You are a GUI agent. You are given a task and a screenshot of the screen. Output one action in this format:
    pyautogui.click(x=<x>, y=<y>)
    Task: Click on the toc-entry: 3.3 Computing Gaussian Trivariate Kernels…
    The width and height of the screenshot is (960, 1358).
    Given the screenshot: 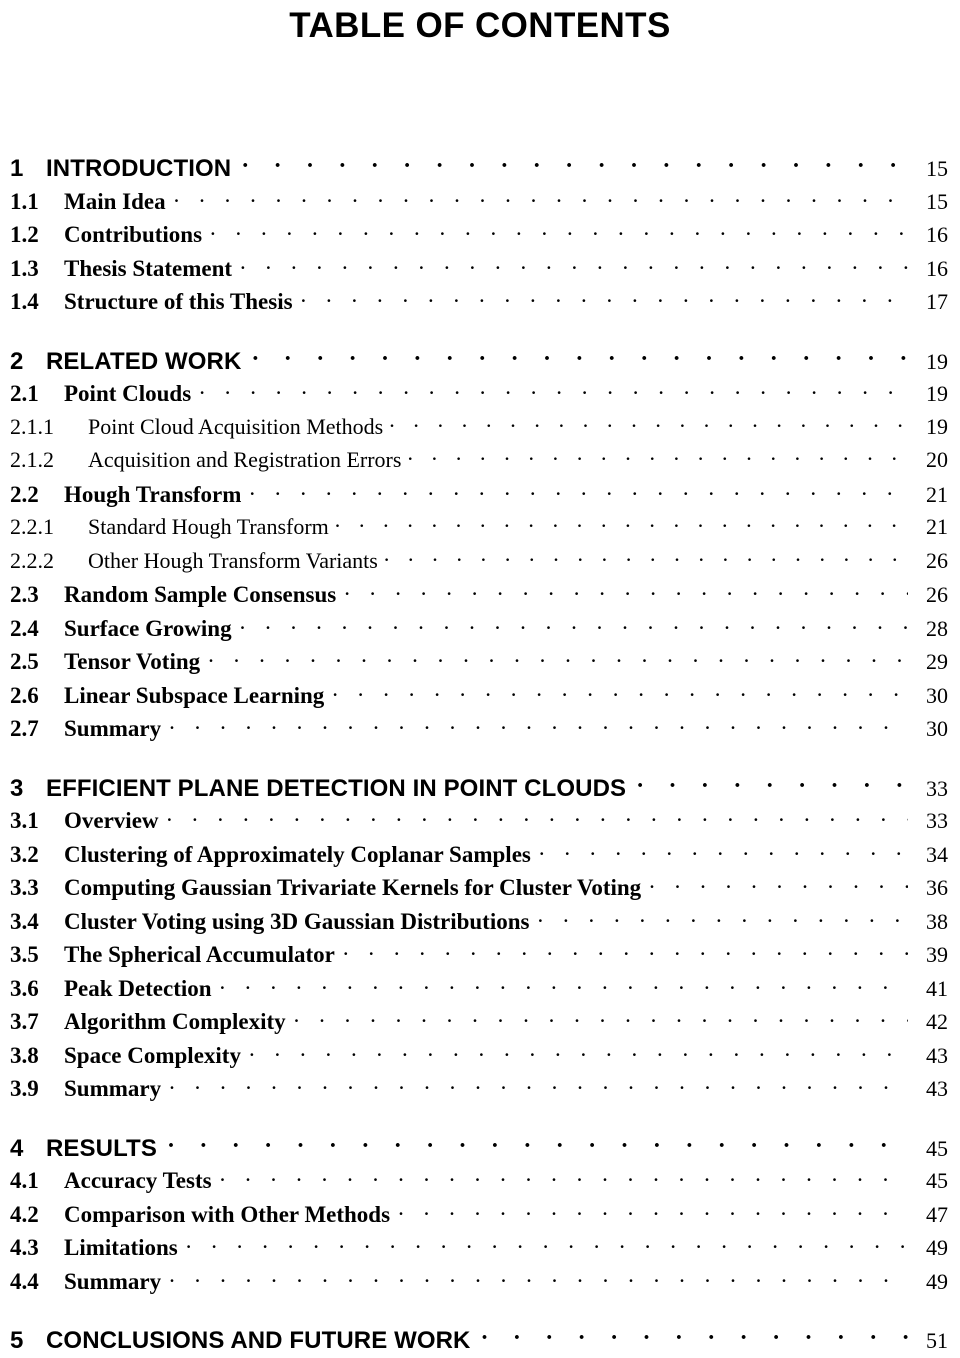 What is the action you would take?
    pyautogui.click(x=480, y=889)
    